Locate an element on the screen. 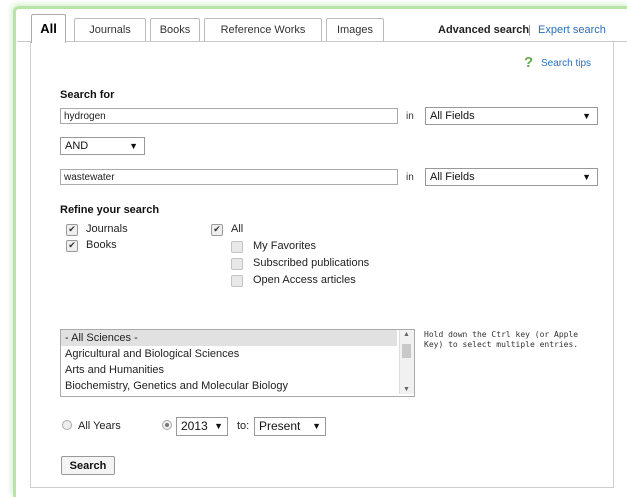  tab-books: Books is located at coordinates (175, 30).